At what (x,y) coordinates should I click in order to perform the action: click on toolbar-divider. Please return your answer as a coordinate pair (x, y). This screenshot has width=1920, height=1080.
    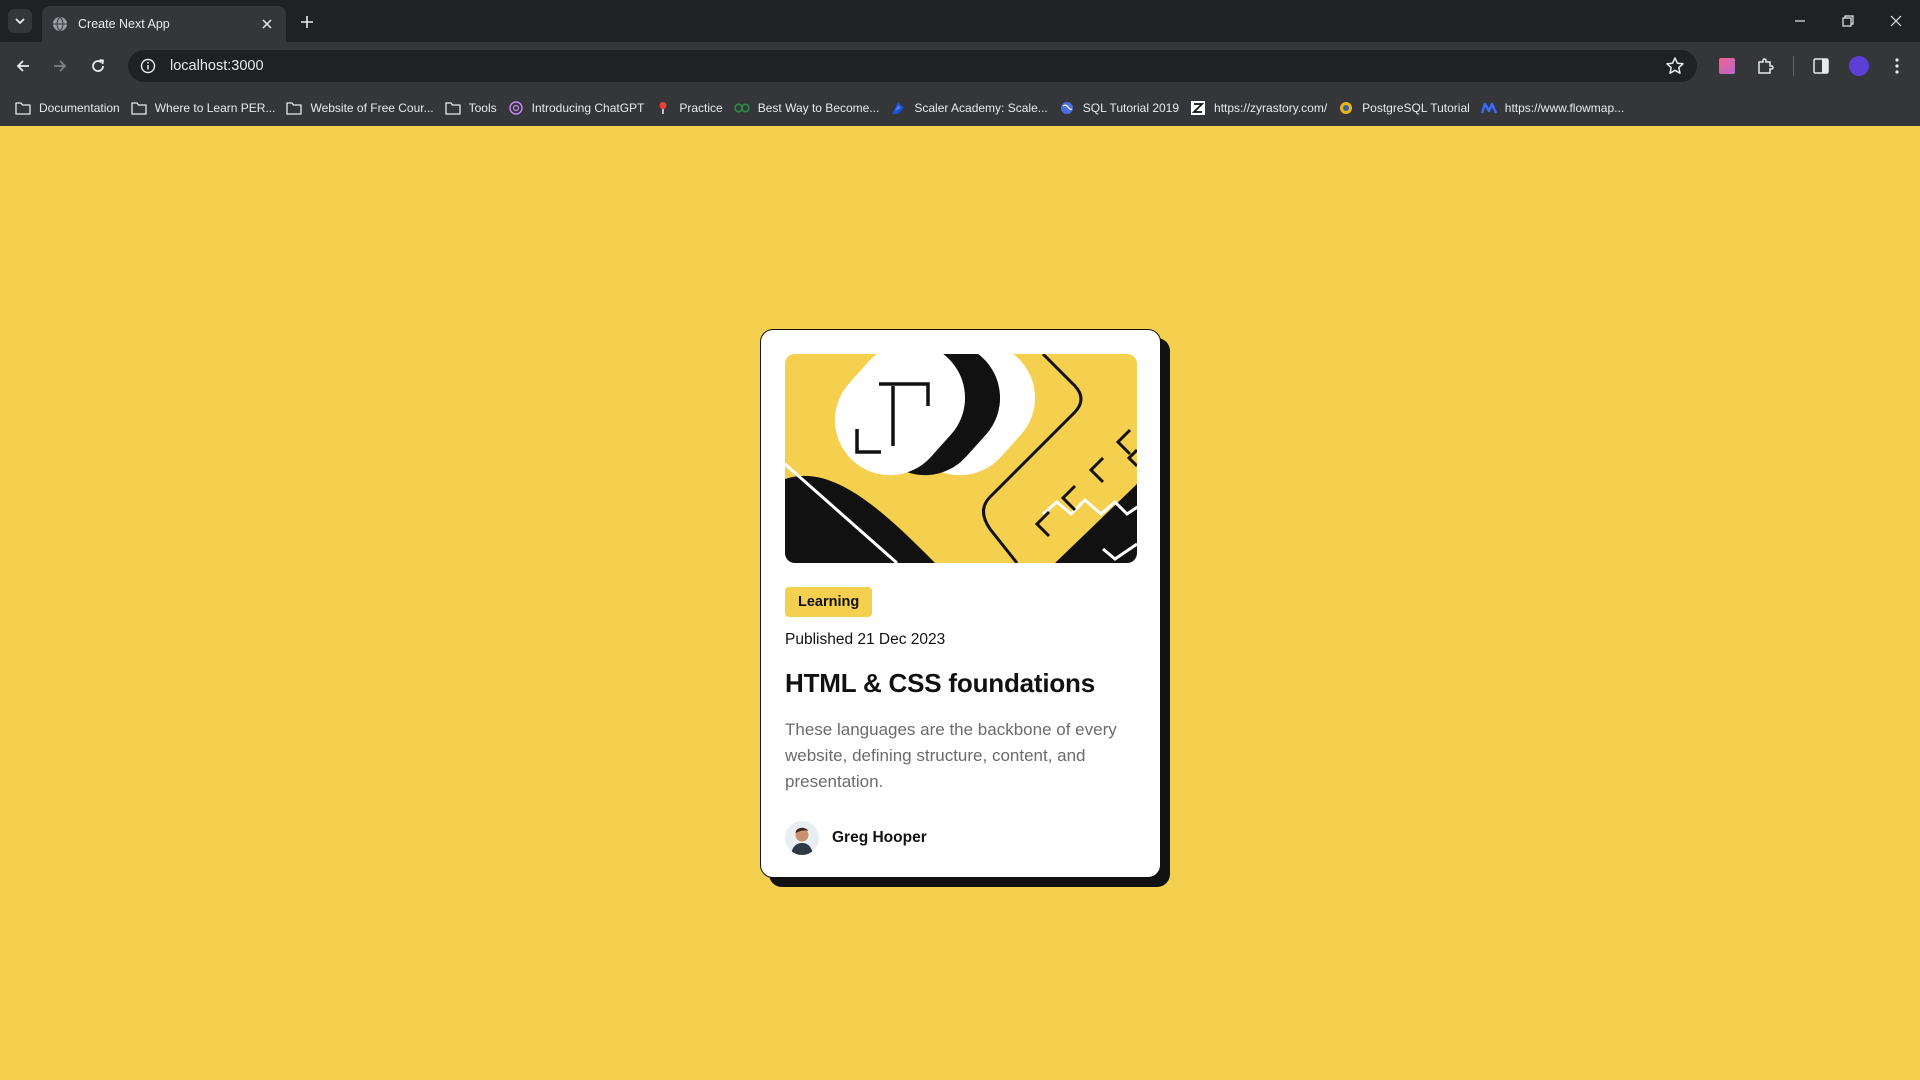
    Looking at the image, I should click on (1793, 66).